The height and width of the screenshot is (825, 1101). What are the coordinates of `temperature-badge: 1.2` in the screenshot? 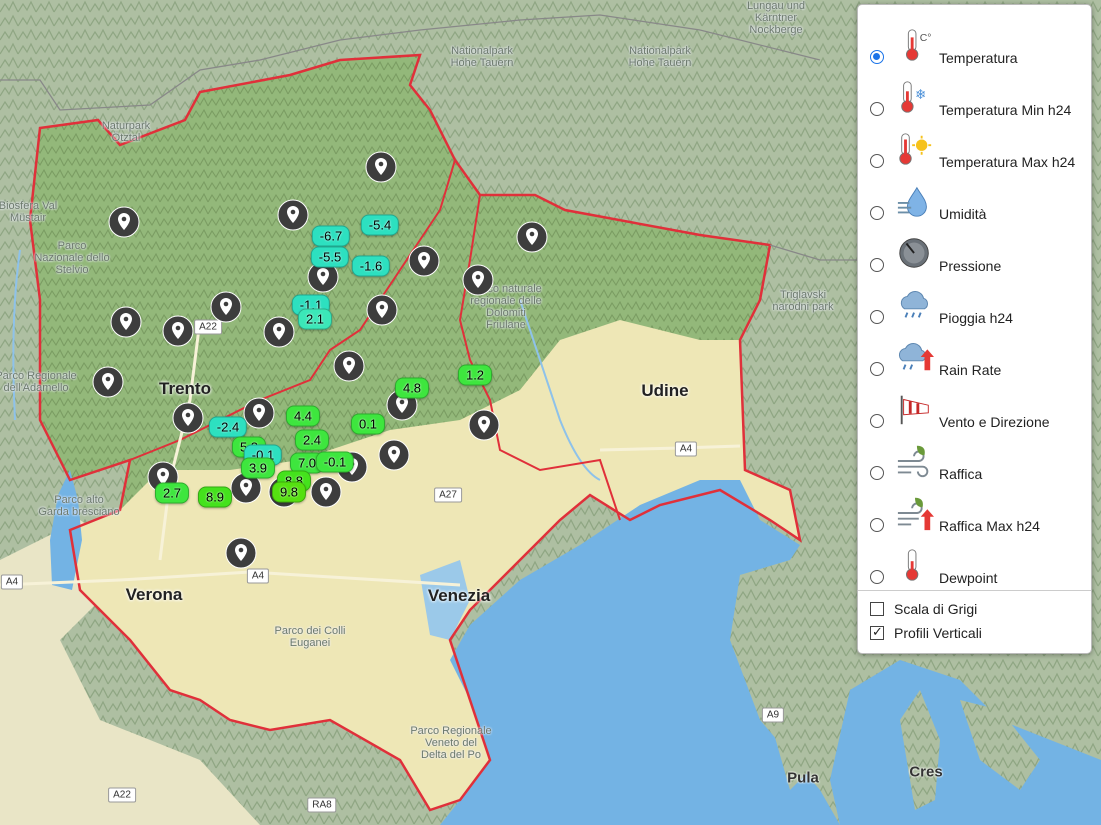 It's located at (475, 375).